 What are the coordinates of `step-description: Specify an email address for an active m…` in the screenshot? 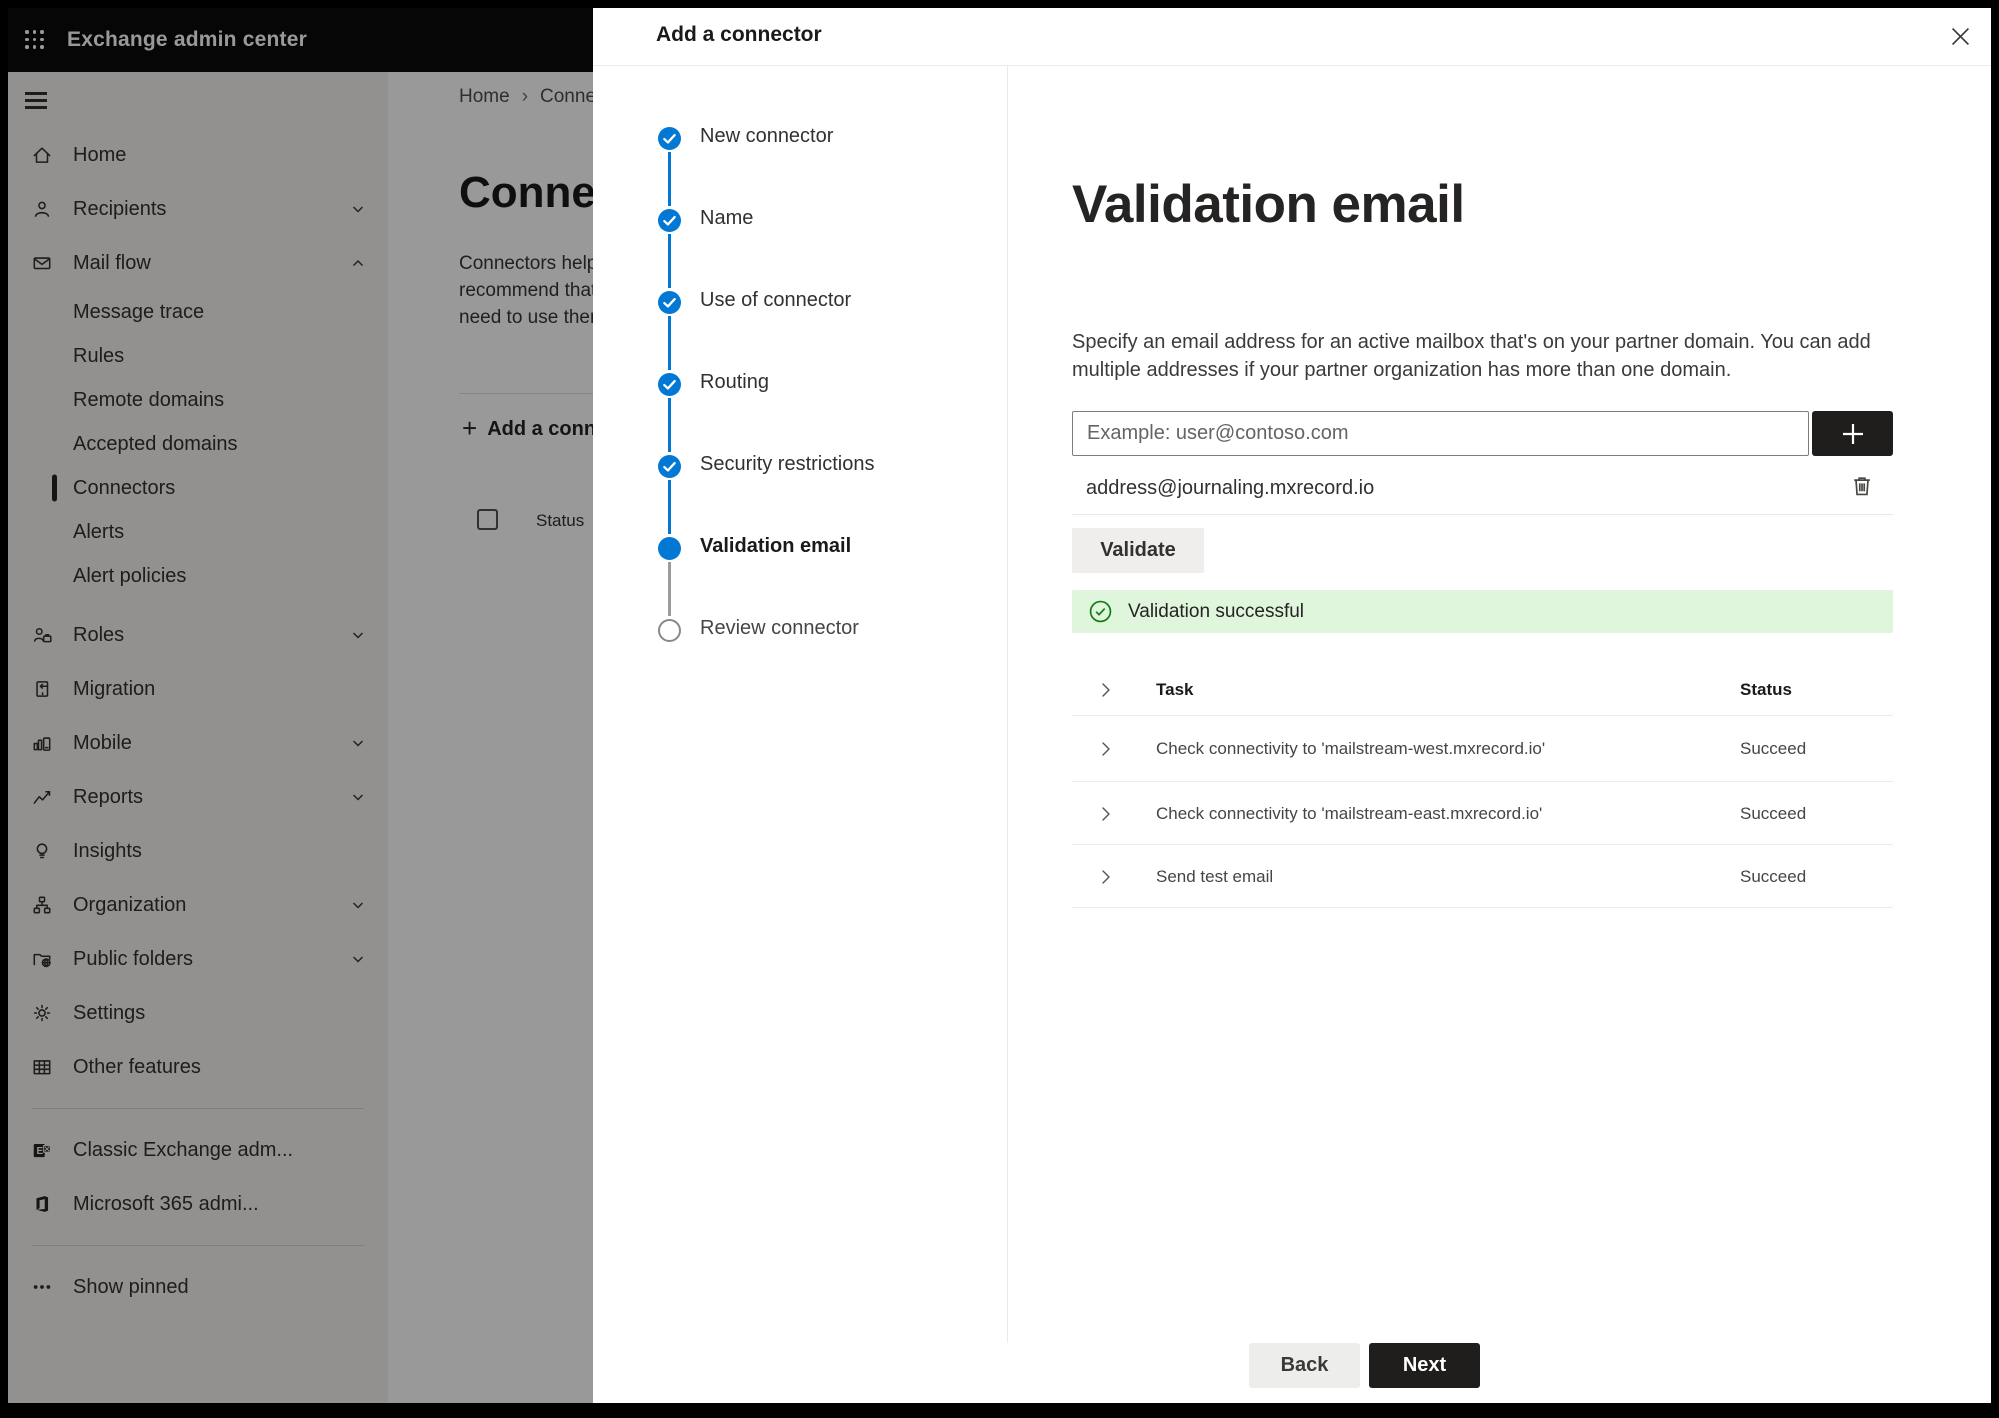 It's located at (1471, 356).